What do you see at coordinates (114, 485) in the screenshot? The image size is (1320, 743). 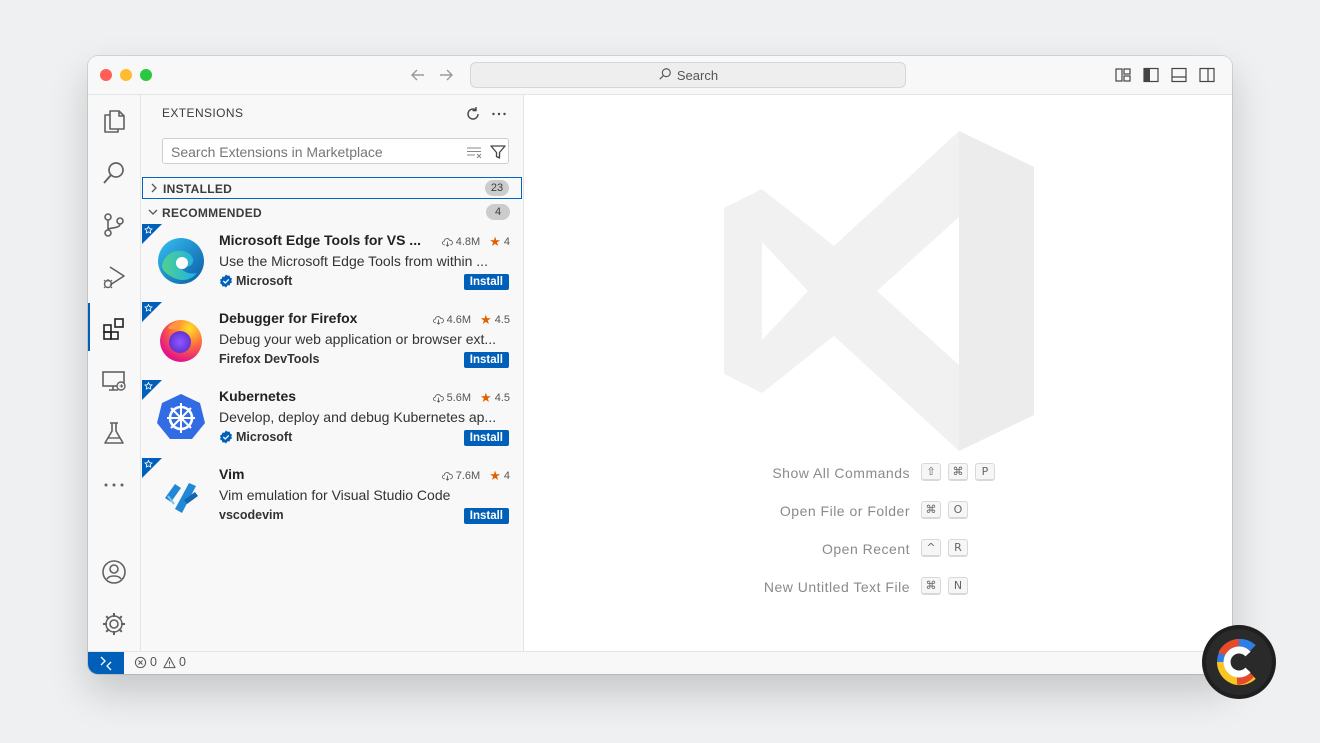 I see `more-icon` at bounding box center [114, 485].